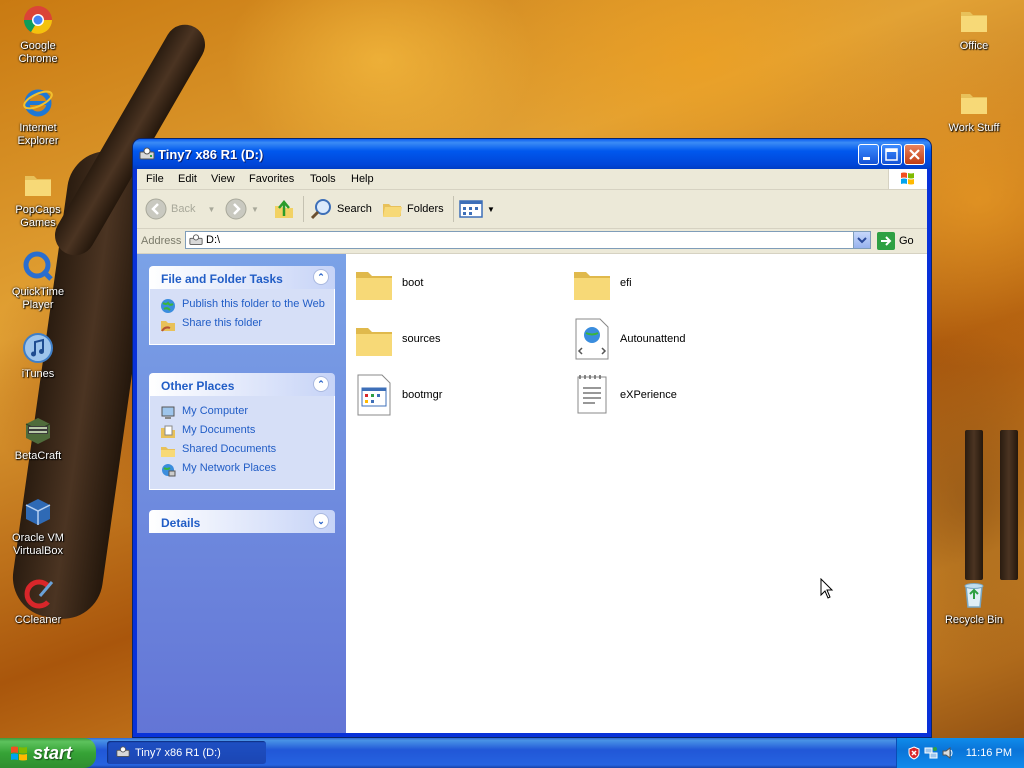 This screenshot has width=1024, height=768. Describe the element at coordinates (213, 240) in the screenshot. I see `address-value: D:\` at that location.